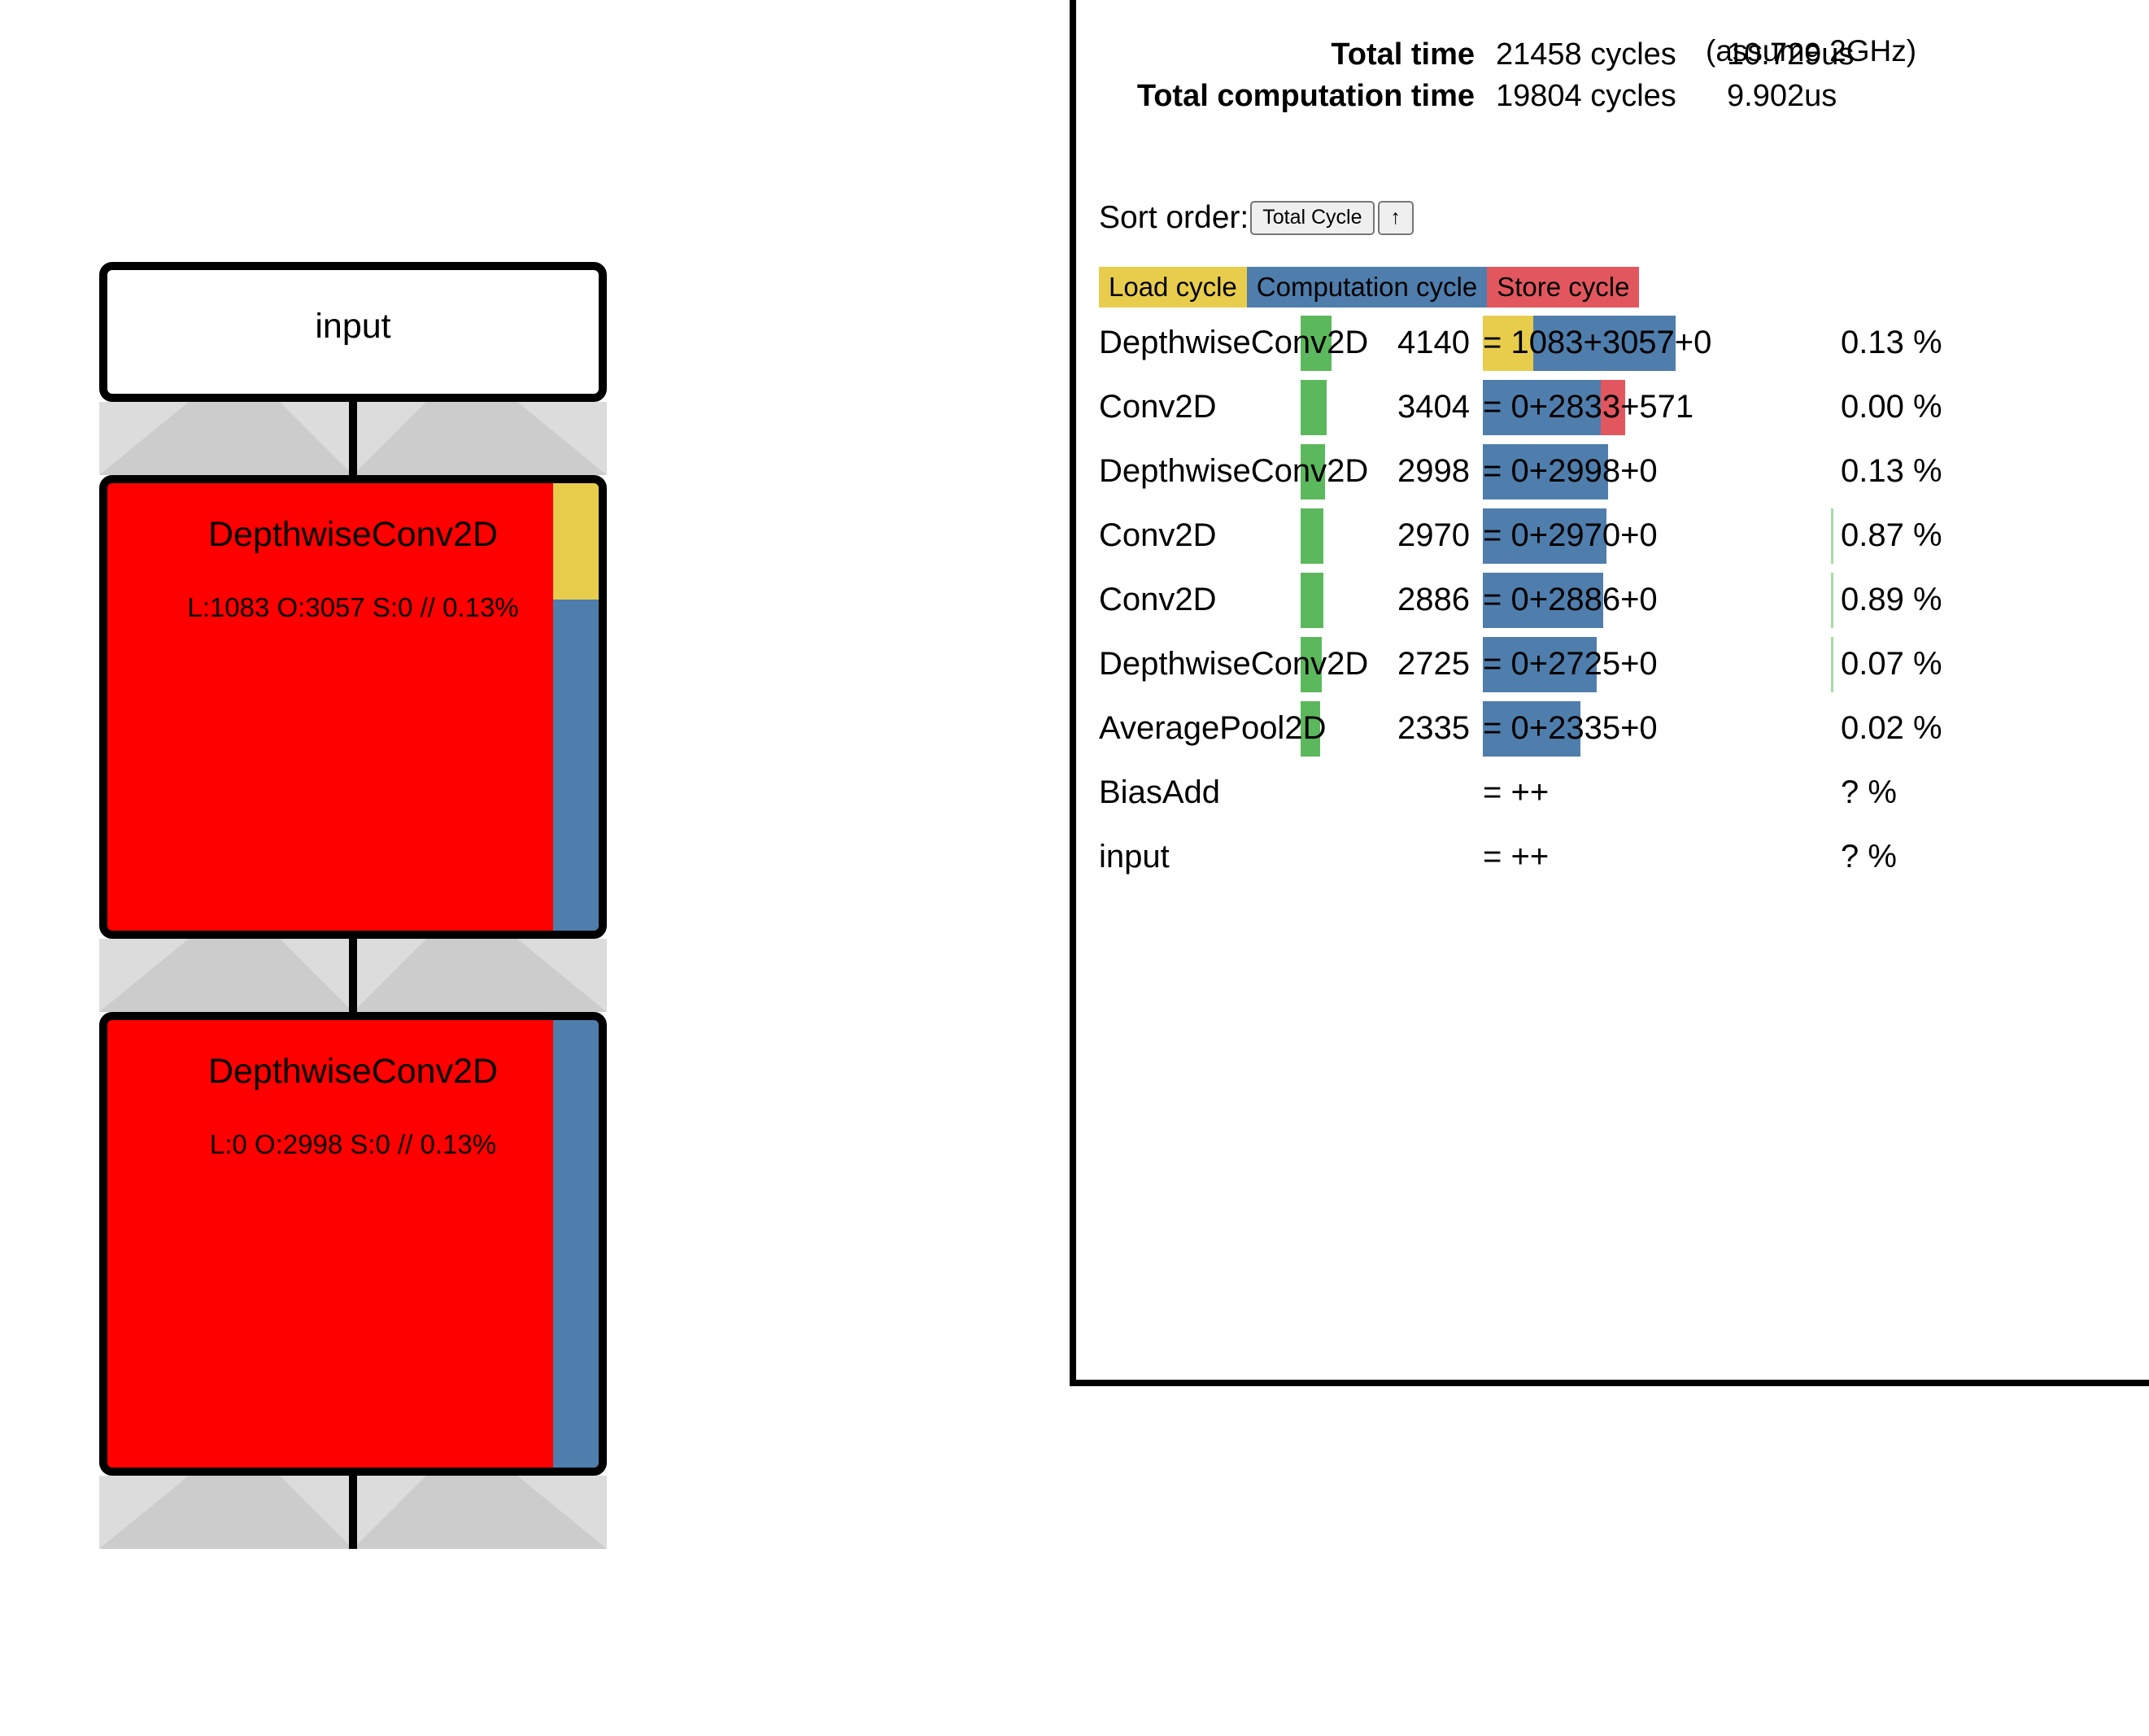  I want to click on row-percentage: 0.02 %, so click(1891, 728).